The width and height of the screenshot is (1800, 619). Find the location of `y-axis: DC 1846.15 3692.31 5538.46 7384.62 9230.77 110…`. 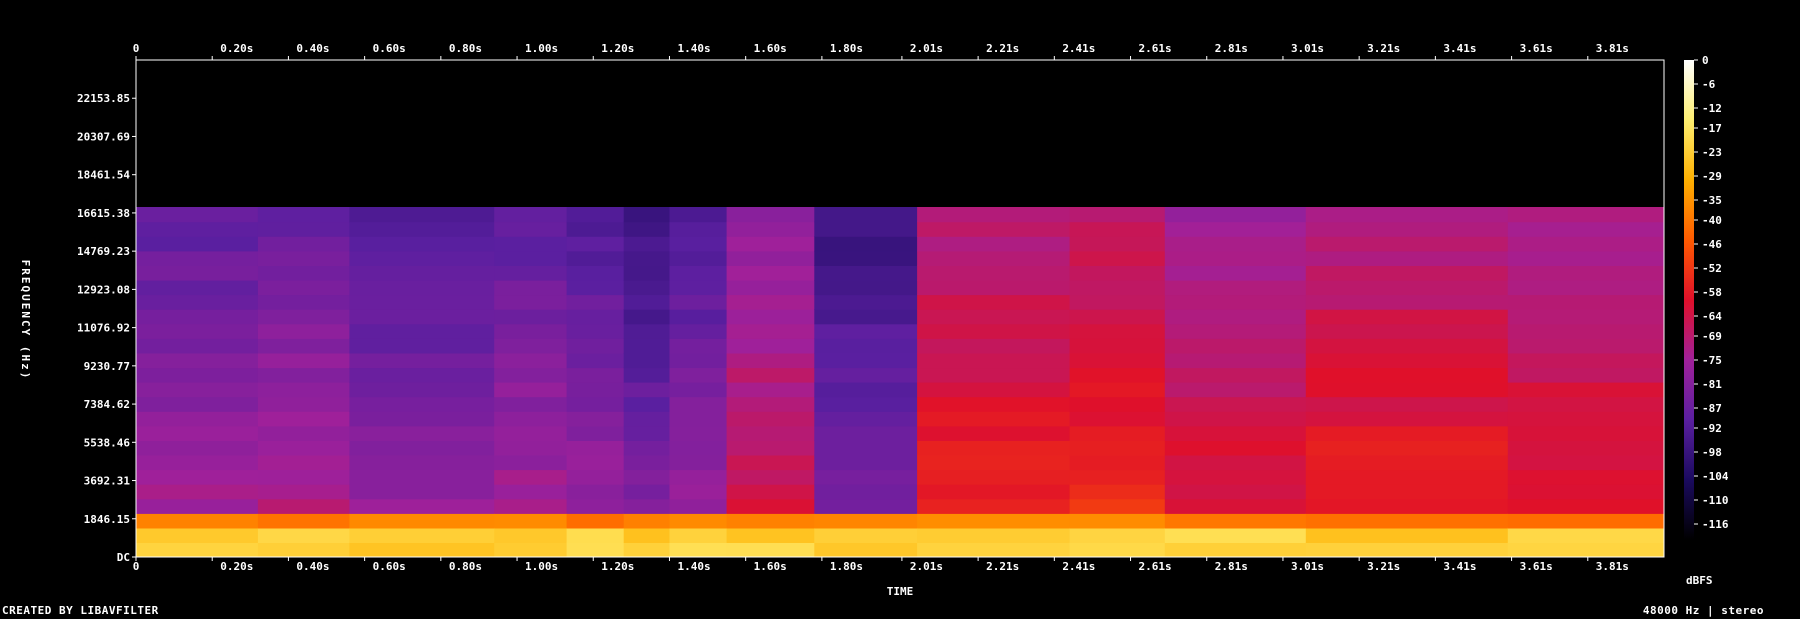

y-axis: DC 1846.15 3692.31 5538.46 7384.62 9230.77 110… is located at coordinates (106, 328).